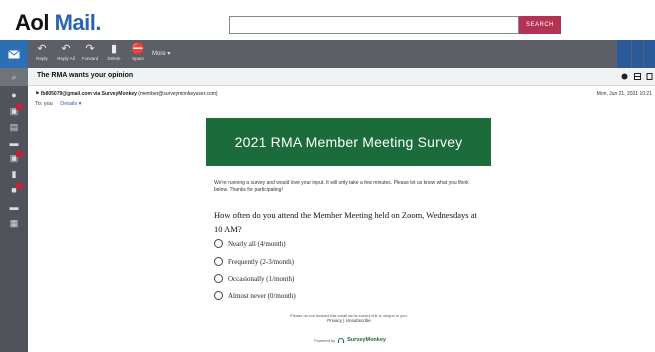 The image size is (655, 352). Describe the element at coordinates (58, 104) in the screenshot. I see `recipient-line: To: you Details ▾` at that location.